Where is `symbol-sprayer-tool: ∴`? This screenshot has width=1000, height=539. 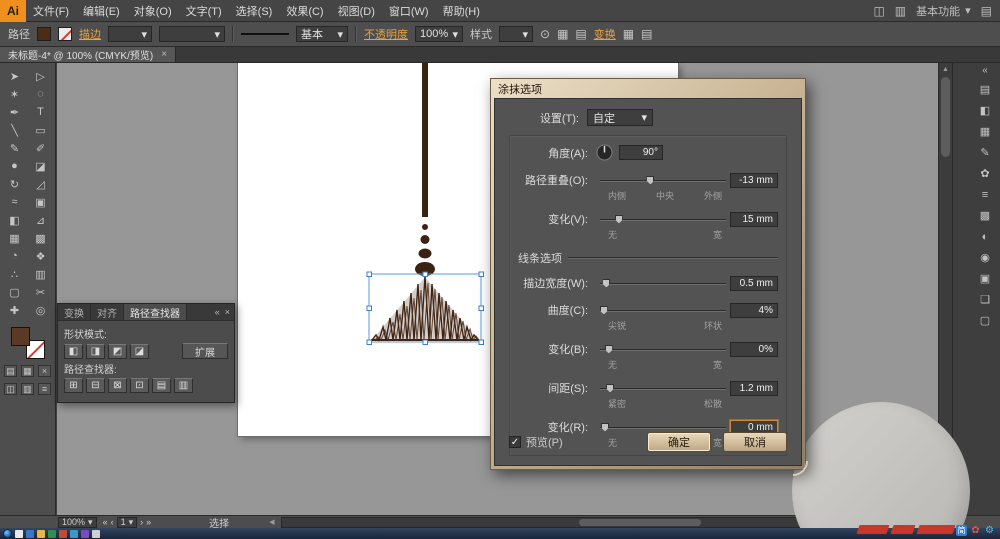
symbol-sprayer-tool: ∴ is located at coordinates (15, 274).